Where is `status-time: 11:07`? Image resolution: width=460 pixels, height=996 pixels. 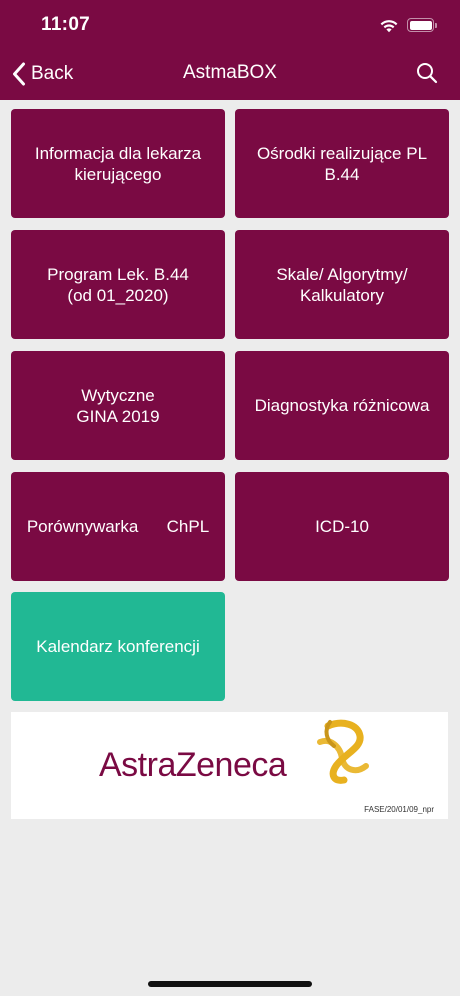 status-time: 11:07 is located at coordinates (66, 24).